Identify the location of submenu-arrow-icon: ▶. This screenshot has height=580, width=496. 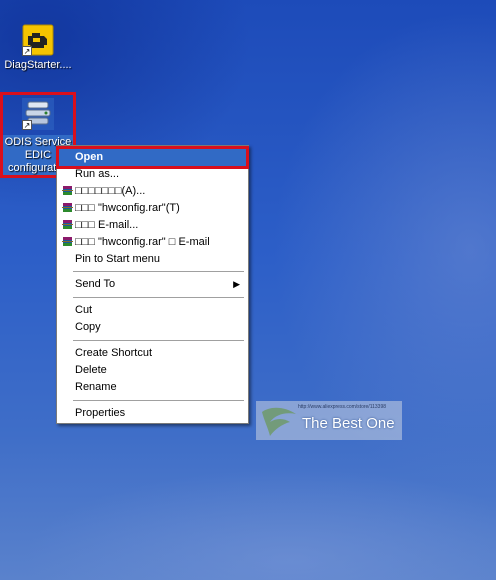
(236, 284).